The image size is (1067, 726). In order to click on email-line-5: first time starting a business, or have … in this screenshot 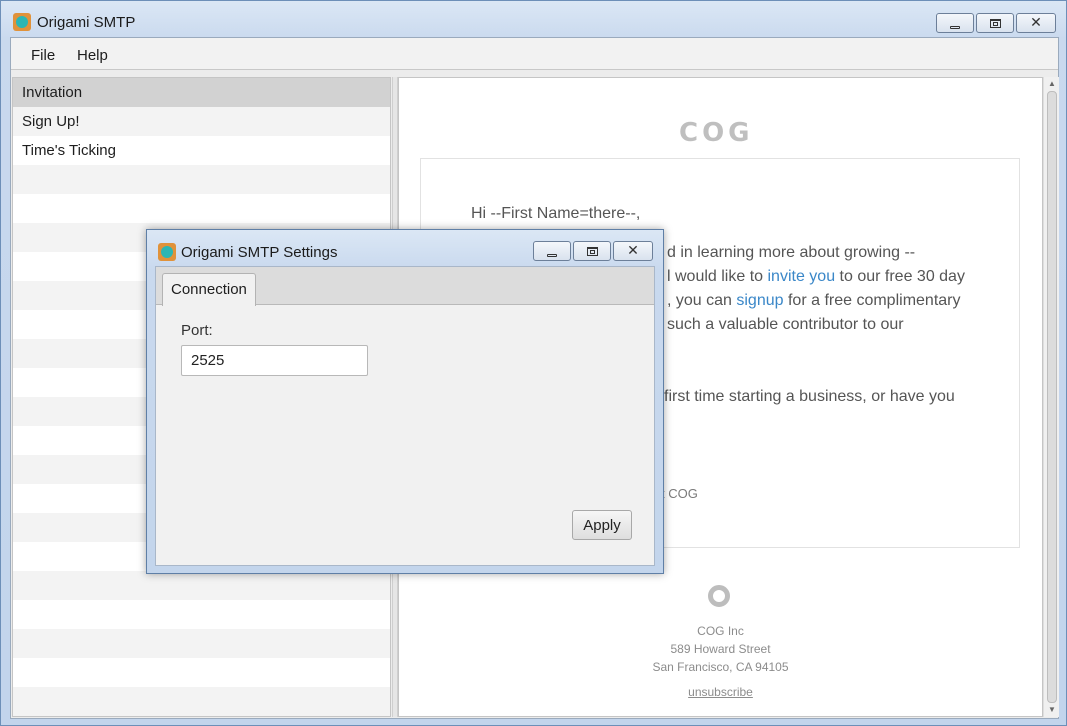, I will do `click(809, 396)`.